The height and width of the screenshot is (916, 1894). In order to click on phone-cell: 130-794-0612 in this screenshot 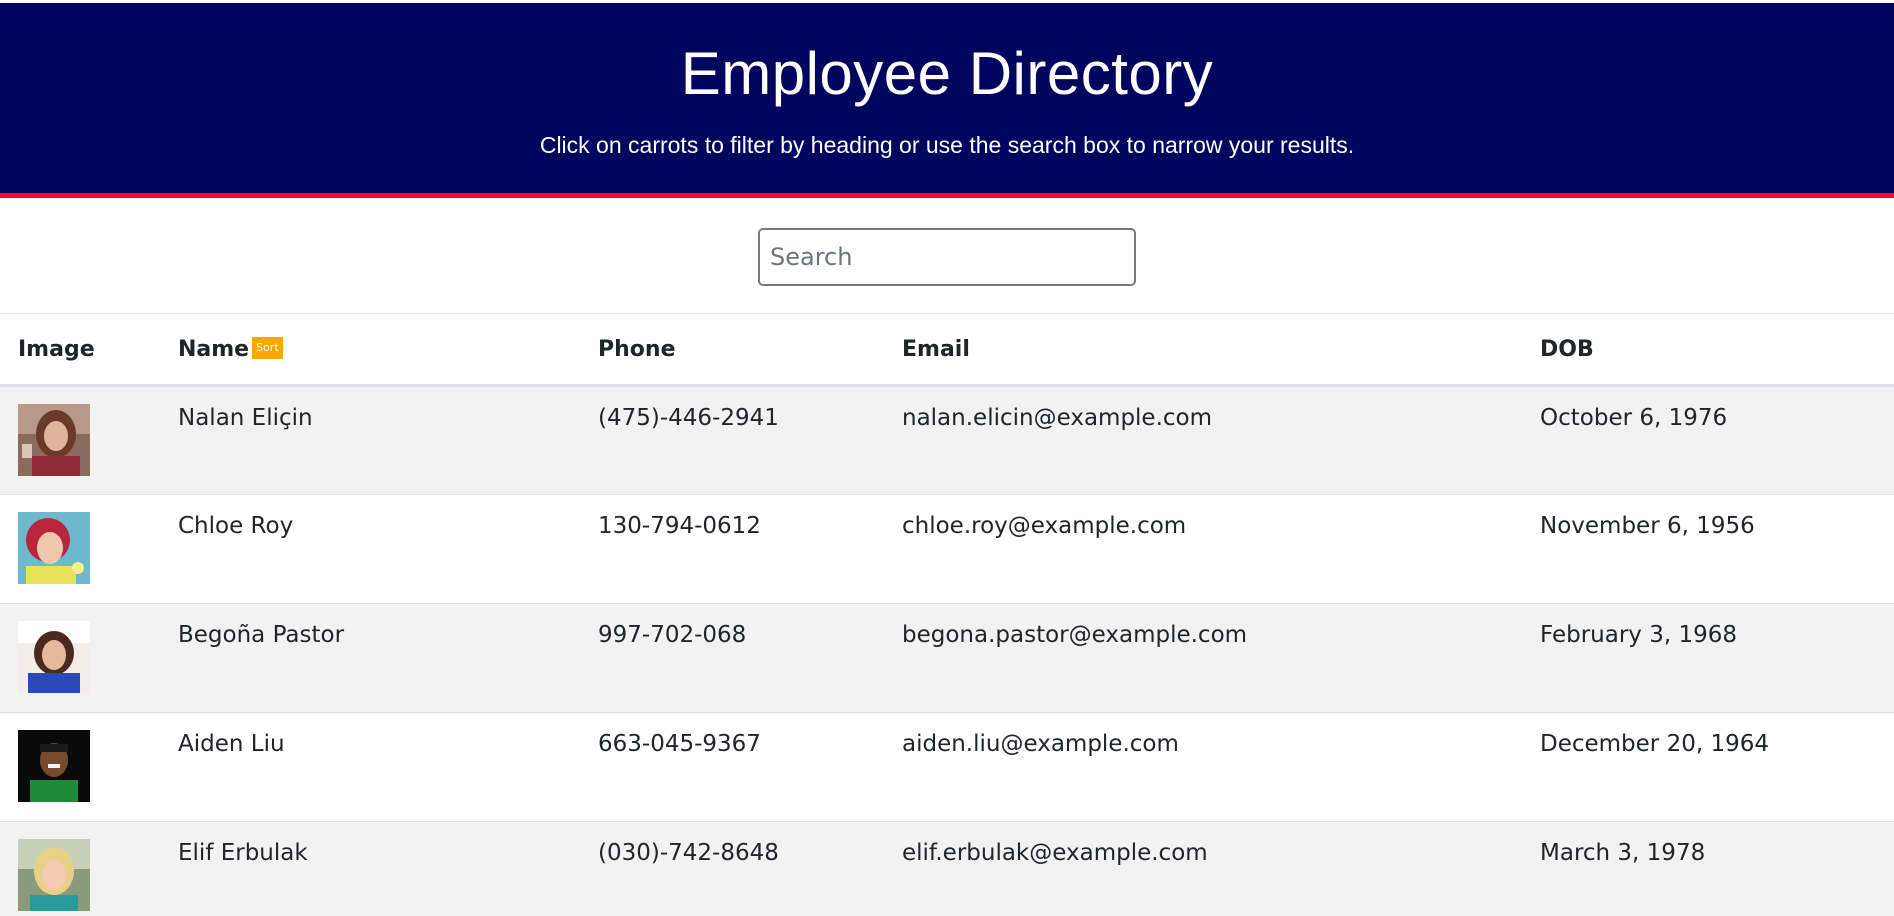, I will do `click(679, 526)`.